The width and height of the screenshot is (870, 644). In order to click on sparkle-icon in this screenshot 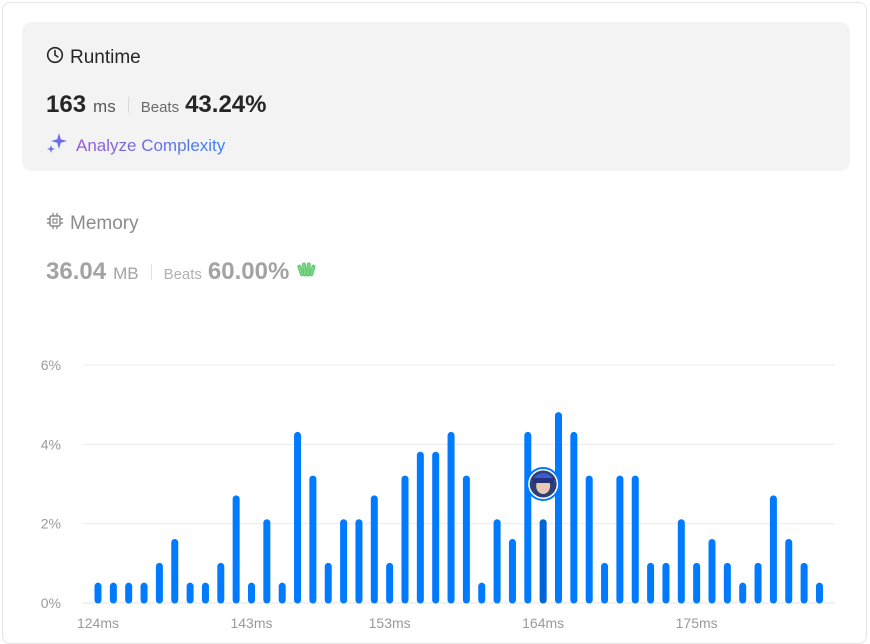, I will do `click(57, 145)`.